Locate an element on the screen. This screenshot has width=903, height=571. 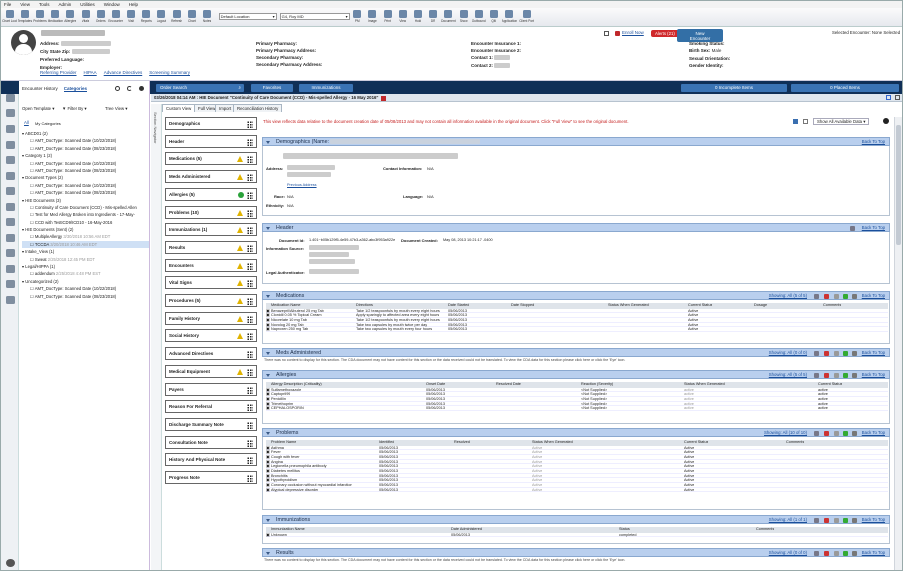
menu-view: View is located at coordinates (25, 4).